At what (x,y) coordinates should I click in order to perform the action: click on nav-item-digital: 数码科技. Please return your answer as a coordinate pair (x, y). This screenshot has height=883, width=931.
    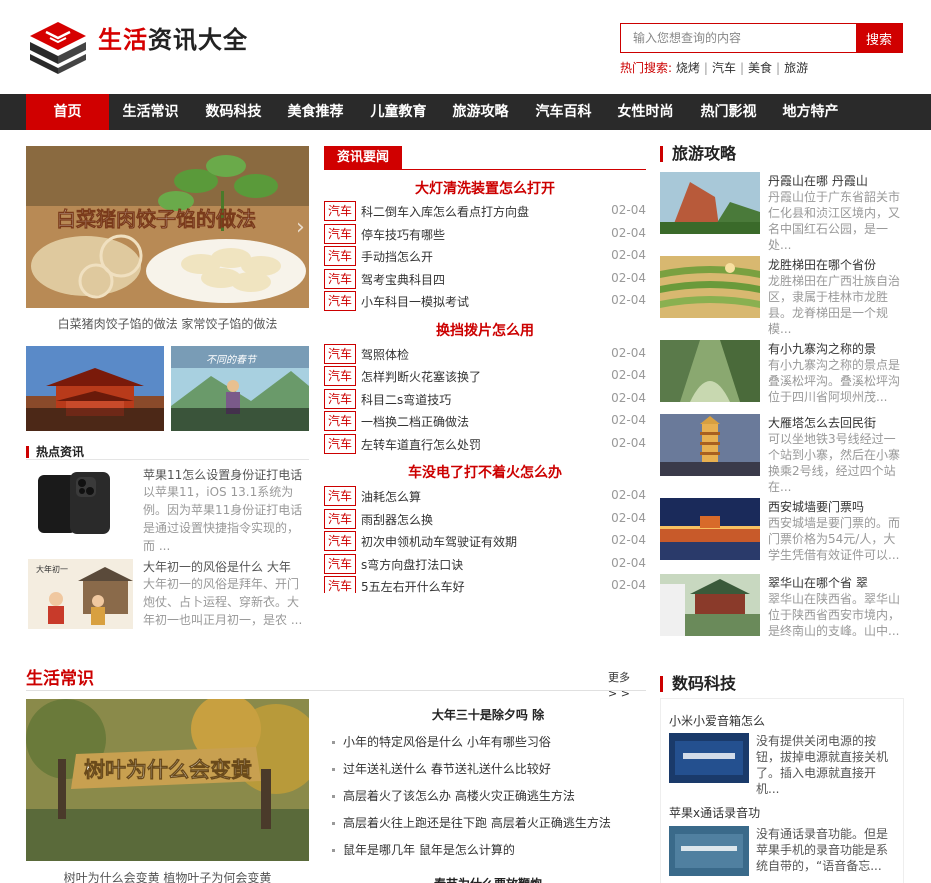
    Looking at the image, I should click on (233, 112).